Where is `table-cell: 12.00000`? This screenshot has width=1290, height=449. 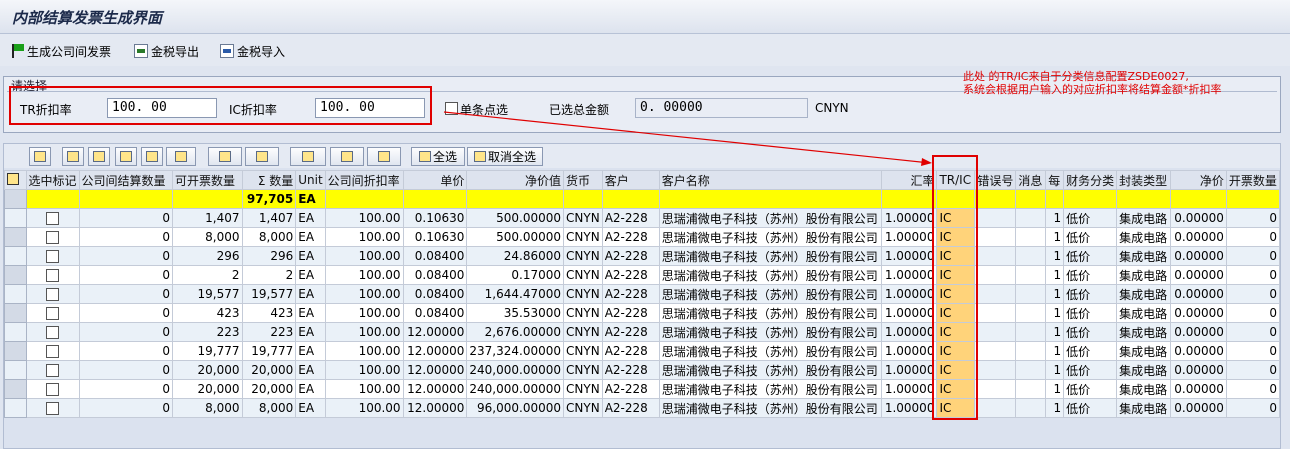 table-cell: 12.00000 is located at coordinates (435, 370).